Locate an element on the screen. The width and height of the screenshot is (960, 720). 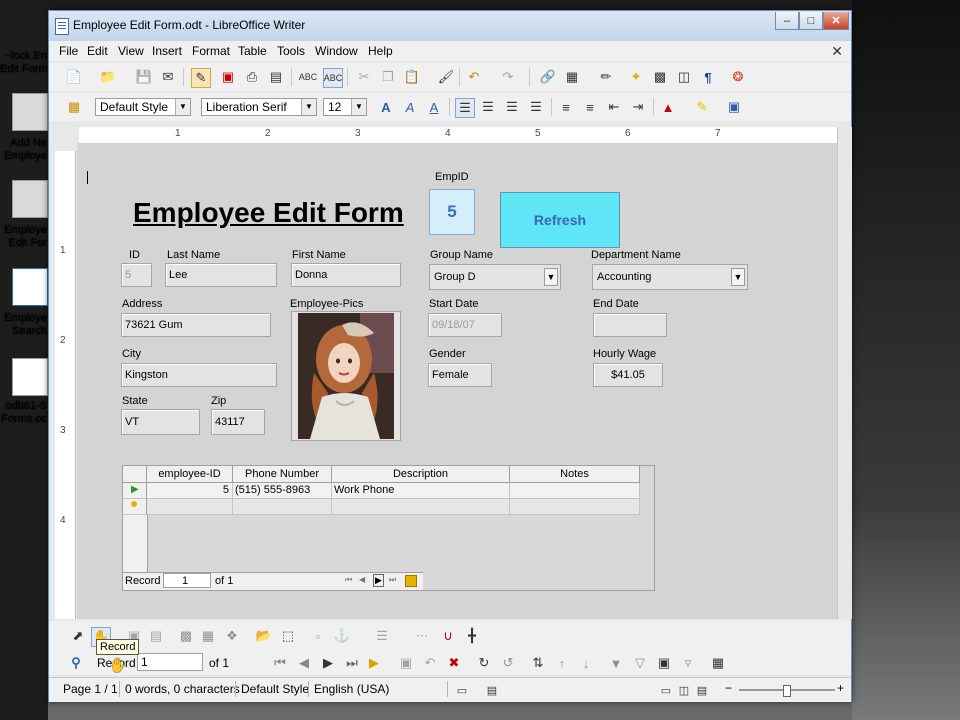
refresh-control-icon: ↺ is located at coordinates (508, 663).